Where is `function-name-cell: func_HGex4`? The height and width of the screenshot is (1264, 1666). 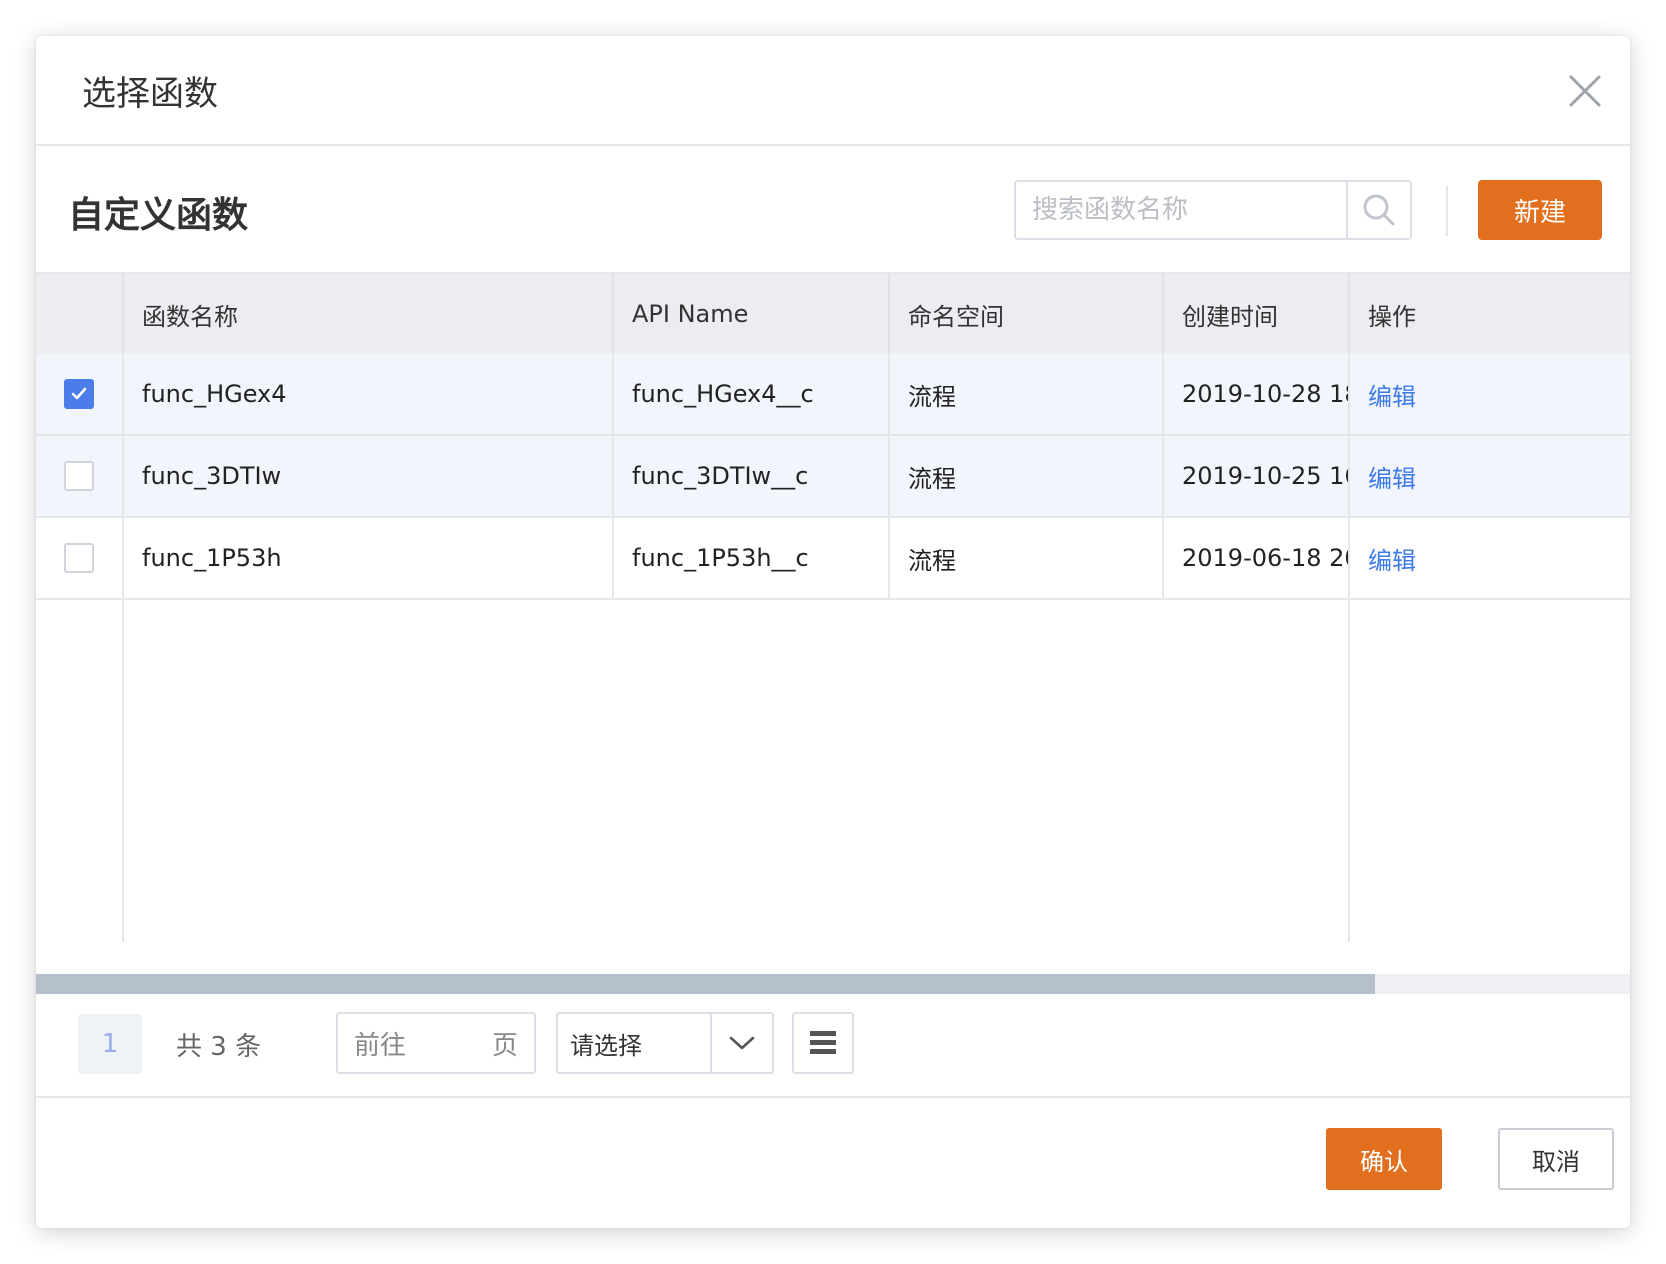 function-name-cell: func_HGex4 is located at coordinates (369, 394).